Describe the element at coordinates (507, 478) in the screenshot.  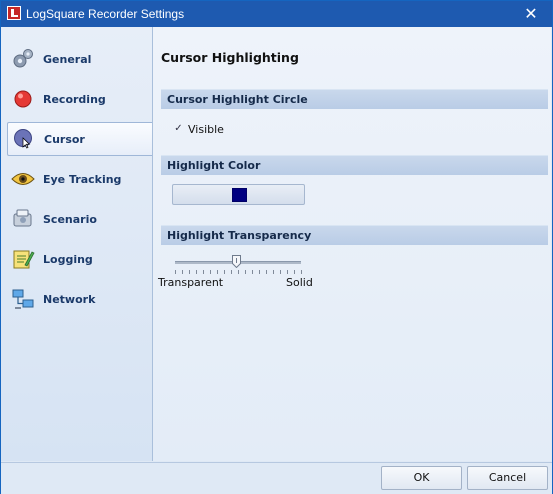
I see `cancel-button: Cancel` at that location.